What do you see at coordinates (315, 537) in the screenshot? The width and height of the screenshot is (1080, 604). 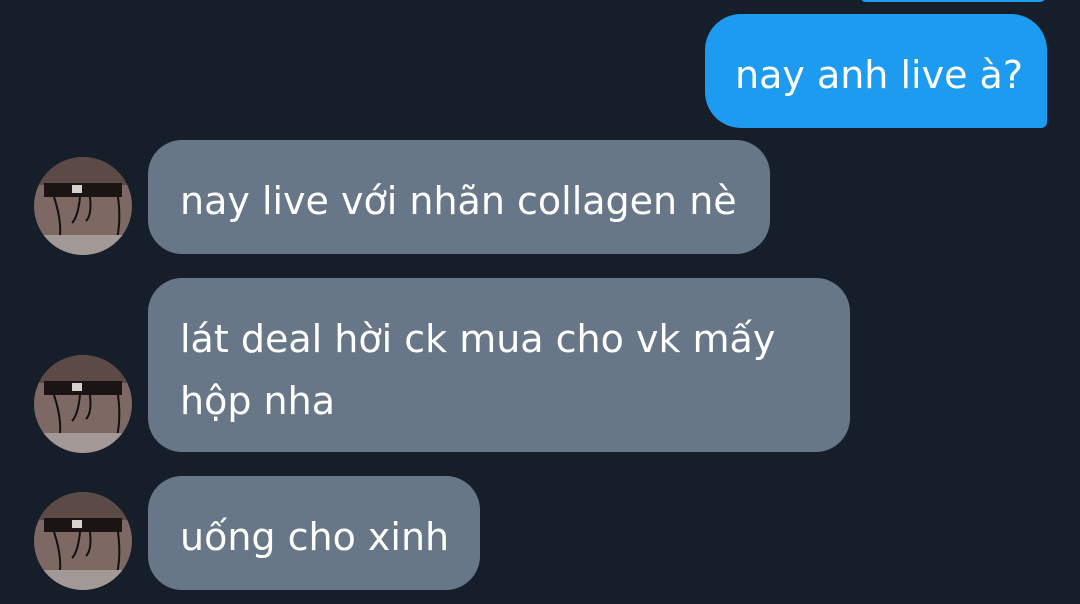 I see `message-text: uống cho xinh` at bounding box center [315, 537].